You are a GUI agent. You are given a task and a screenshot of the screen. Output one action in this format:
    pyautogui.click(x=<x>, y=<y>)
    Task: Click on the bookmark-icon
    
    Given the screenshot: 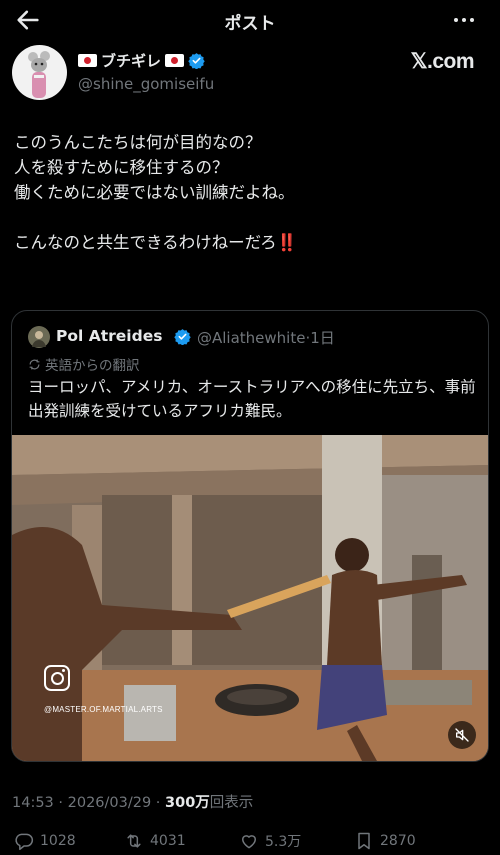 What is the action you would take?
    pyautogui.click(x=364, y=841)
    